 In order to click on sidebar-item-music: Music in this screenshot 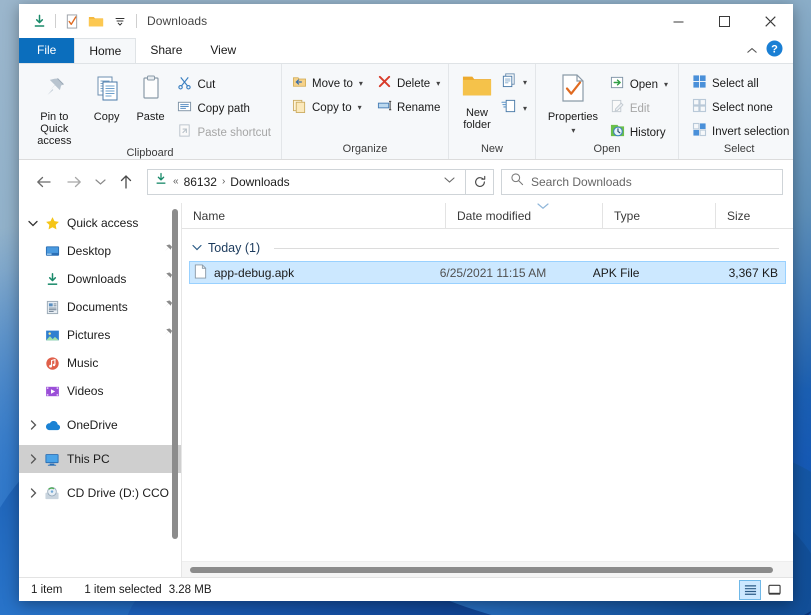, I will do `click(100, 363)`.